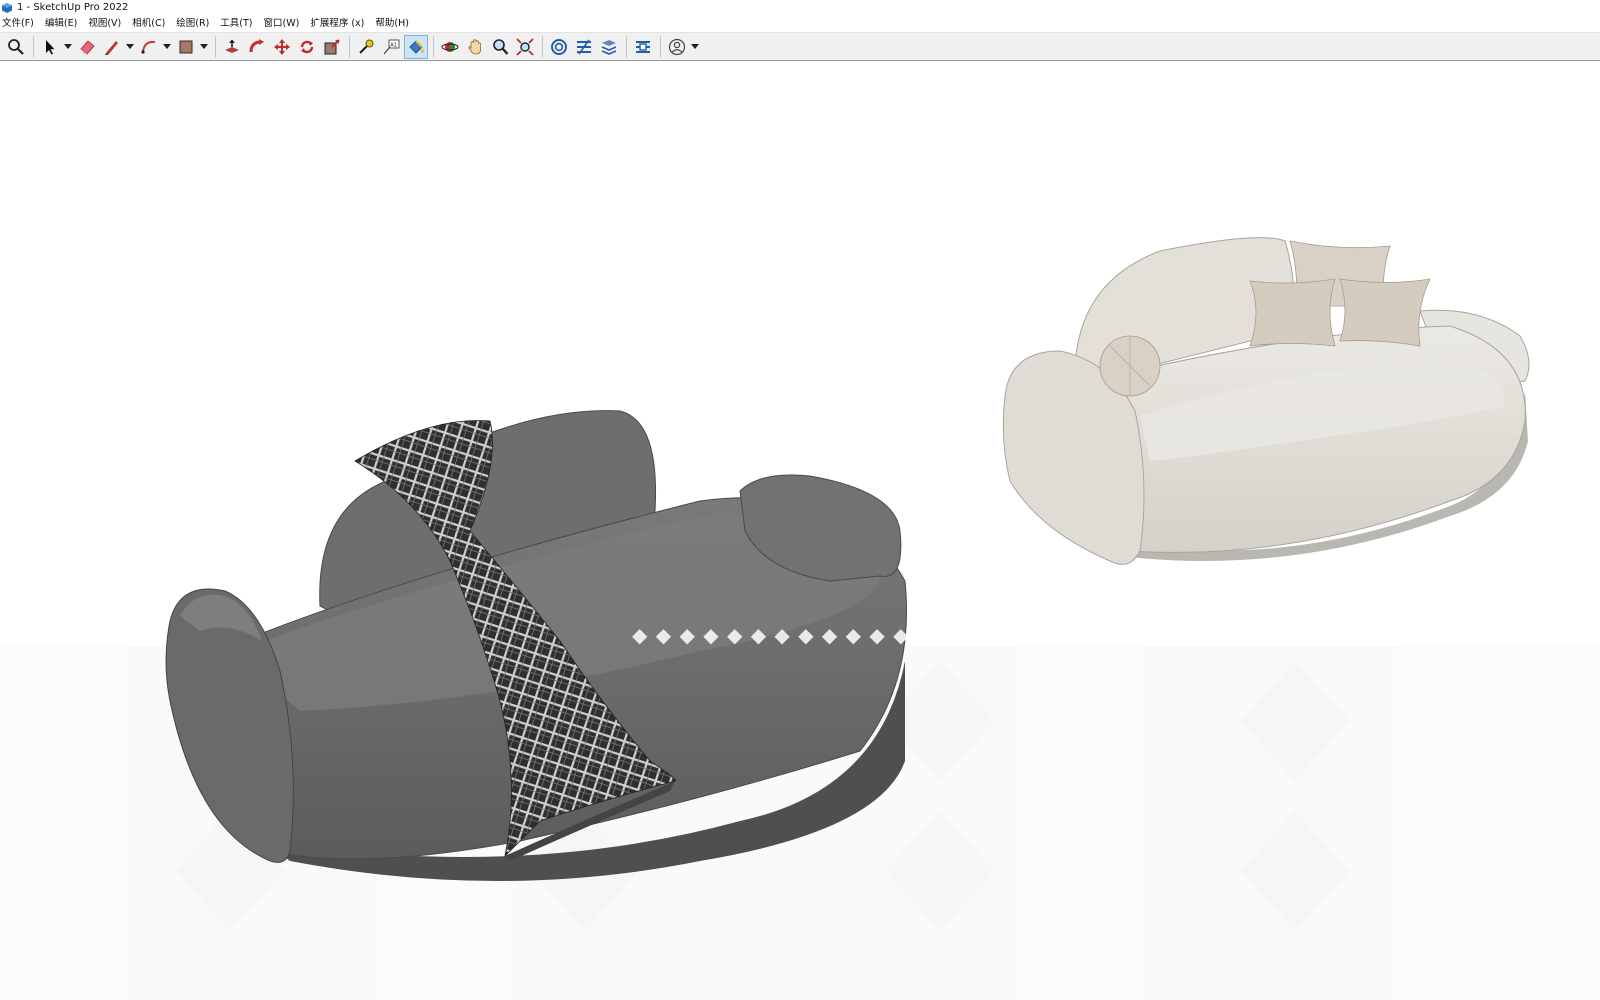 This screenshot has height=1000, width=1600. I want to click on paint-bucket-icon, so click(416, 46).